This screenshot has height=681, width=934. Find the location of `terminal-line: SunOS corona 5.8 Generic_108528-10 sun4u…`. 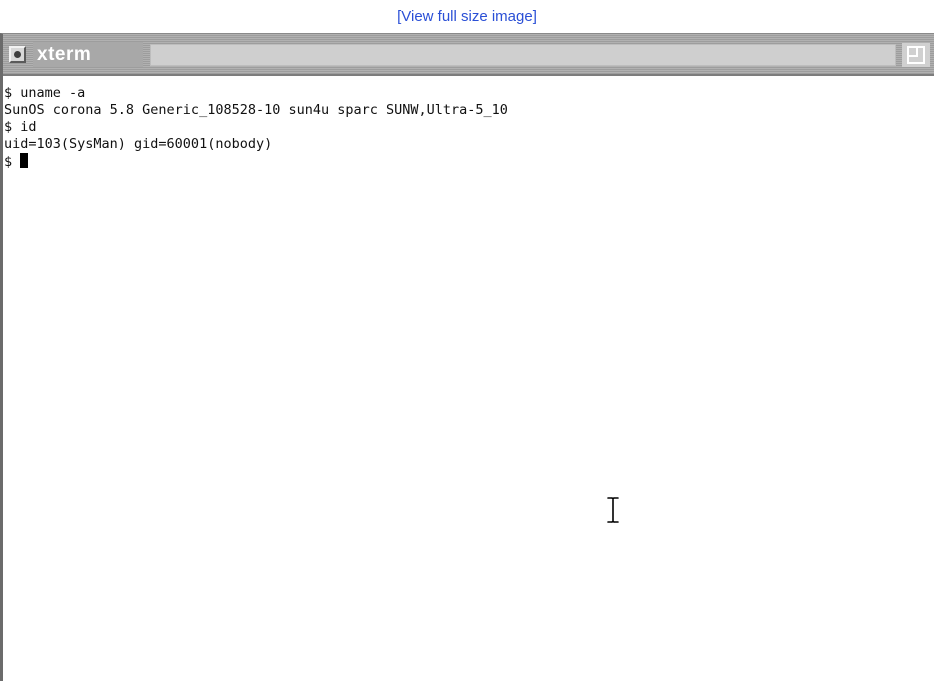

terminal-line: SunOS corona 5.8 Generic_108528-10 sun4u… is located at coordinates (256, 110).